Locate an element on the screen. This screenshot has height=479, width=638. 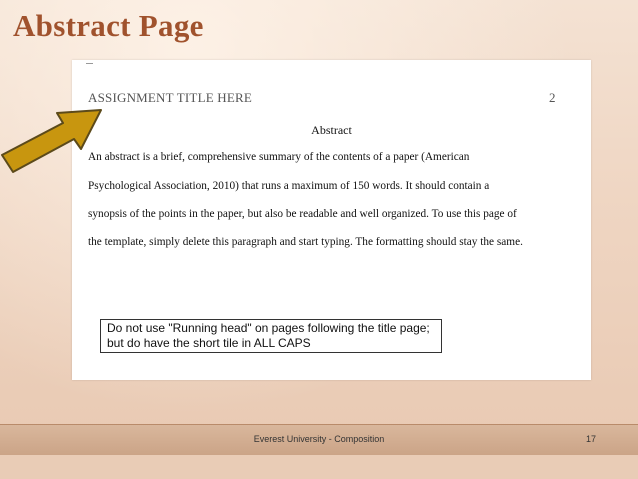
callout-line: but do have the short tile in ALL CAPS is located at coordinates (209, 343).